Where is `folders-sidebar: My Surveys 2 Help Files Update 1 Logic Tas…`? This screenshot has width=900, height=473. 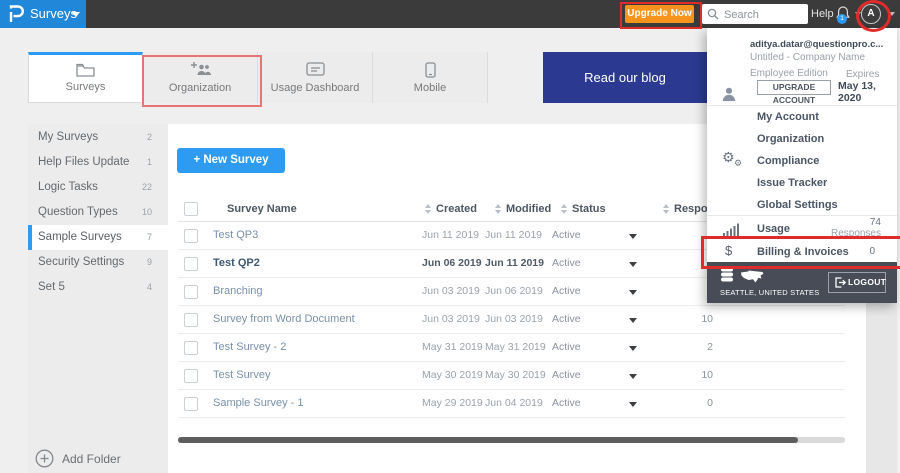 folders-sidebar: My Surveys 2 Help Files Update 1 Logic Tas… is located at coordinates (98, 298).